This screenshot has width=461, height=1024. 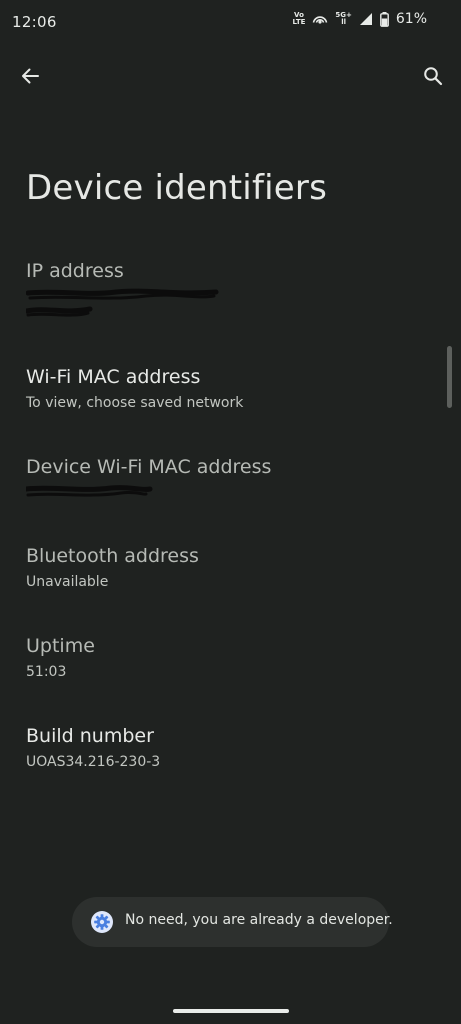 What do you see at coordinates (230, 22) in the screenshot?
I see `status-bar: 12:06 Vo LTE 5G+ ll 61%` at bounding box center [230, 22].